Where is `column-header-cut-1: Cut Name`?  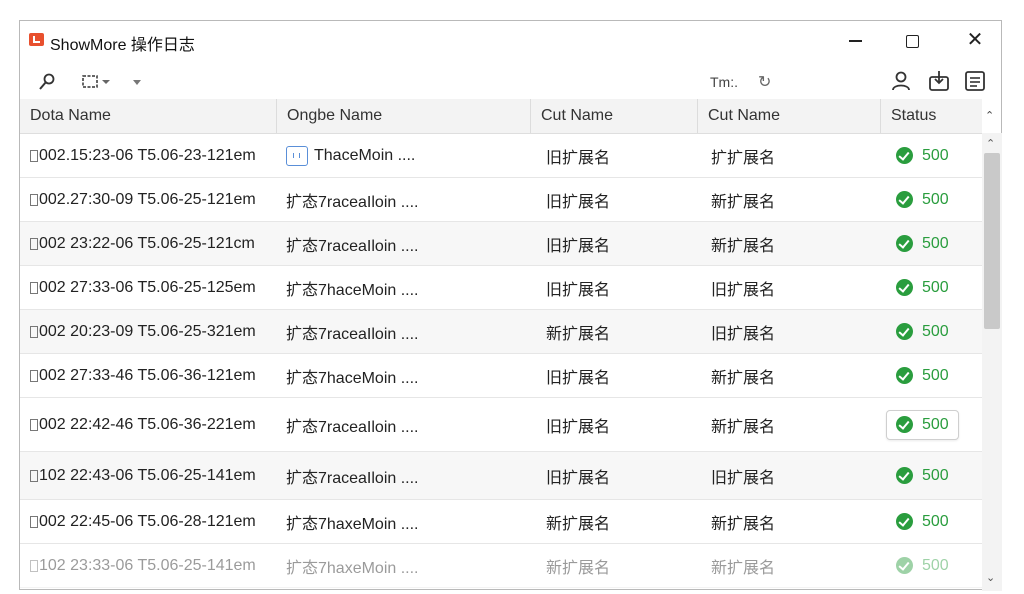
column-header-cut-1: Cut Name is located at coordinates (614, 116).